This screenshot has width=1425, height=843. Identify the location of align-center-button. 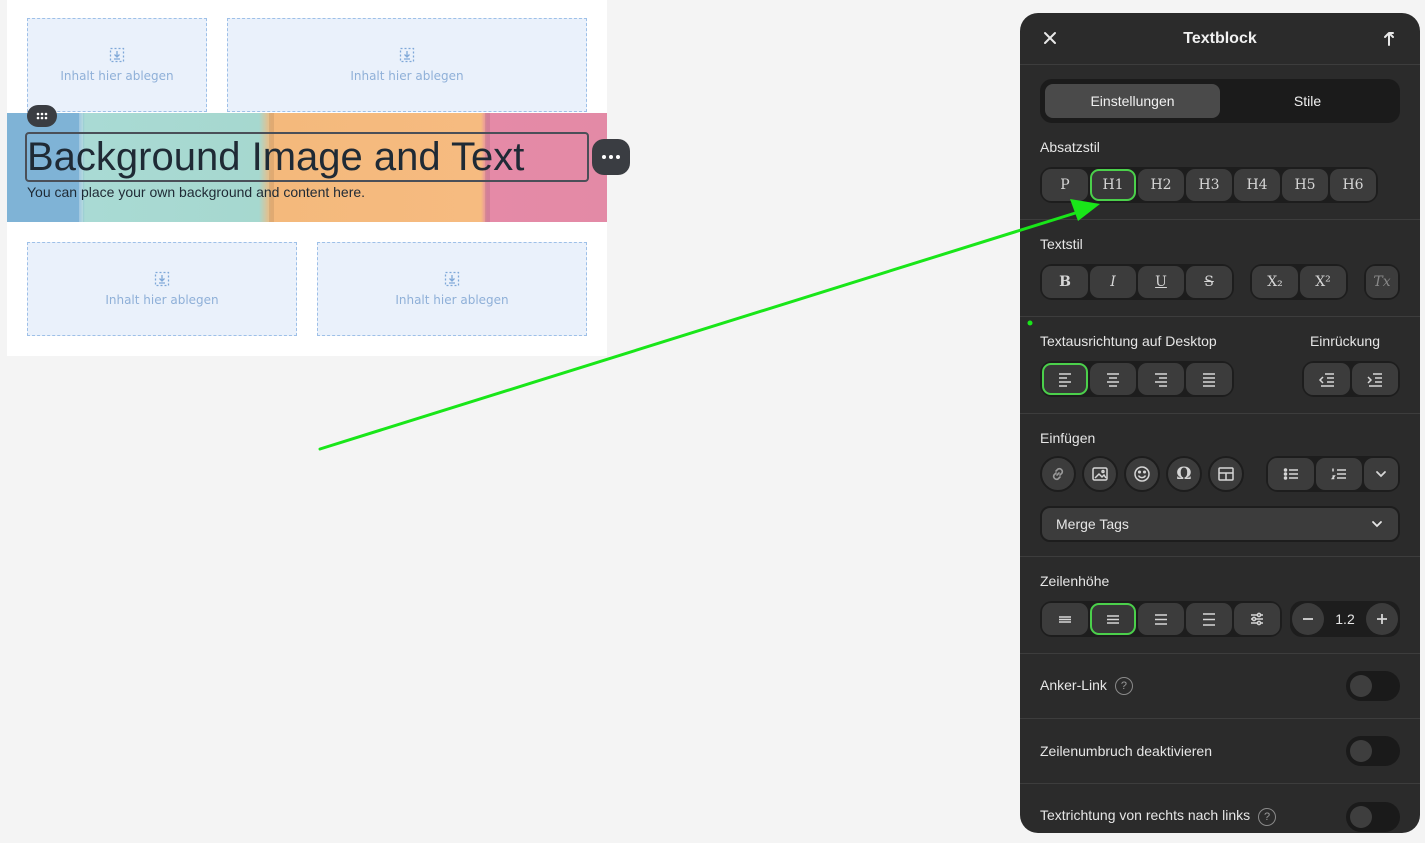
(1113, 379).